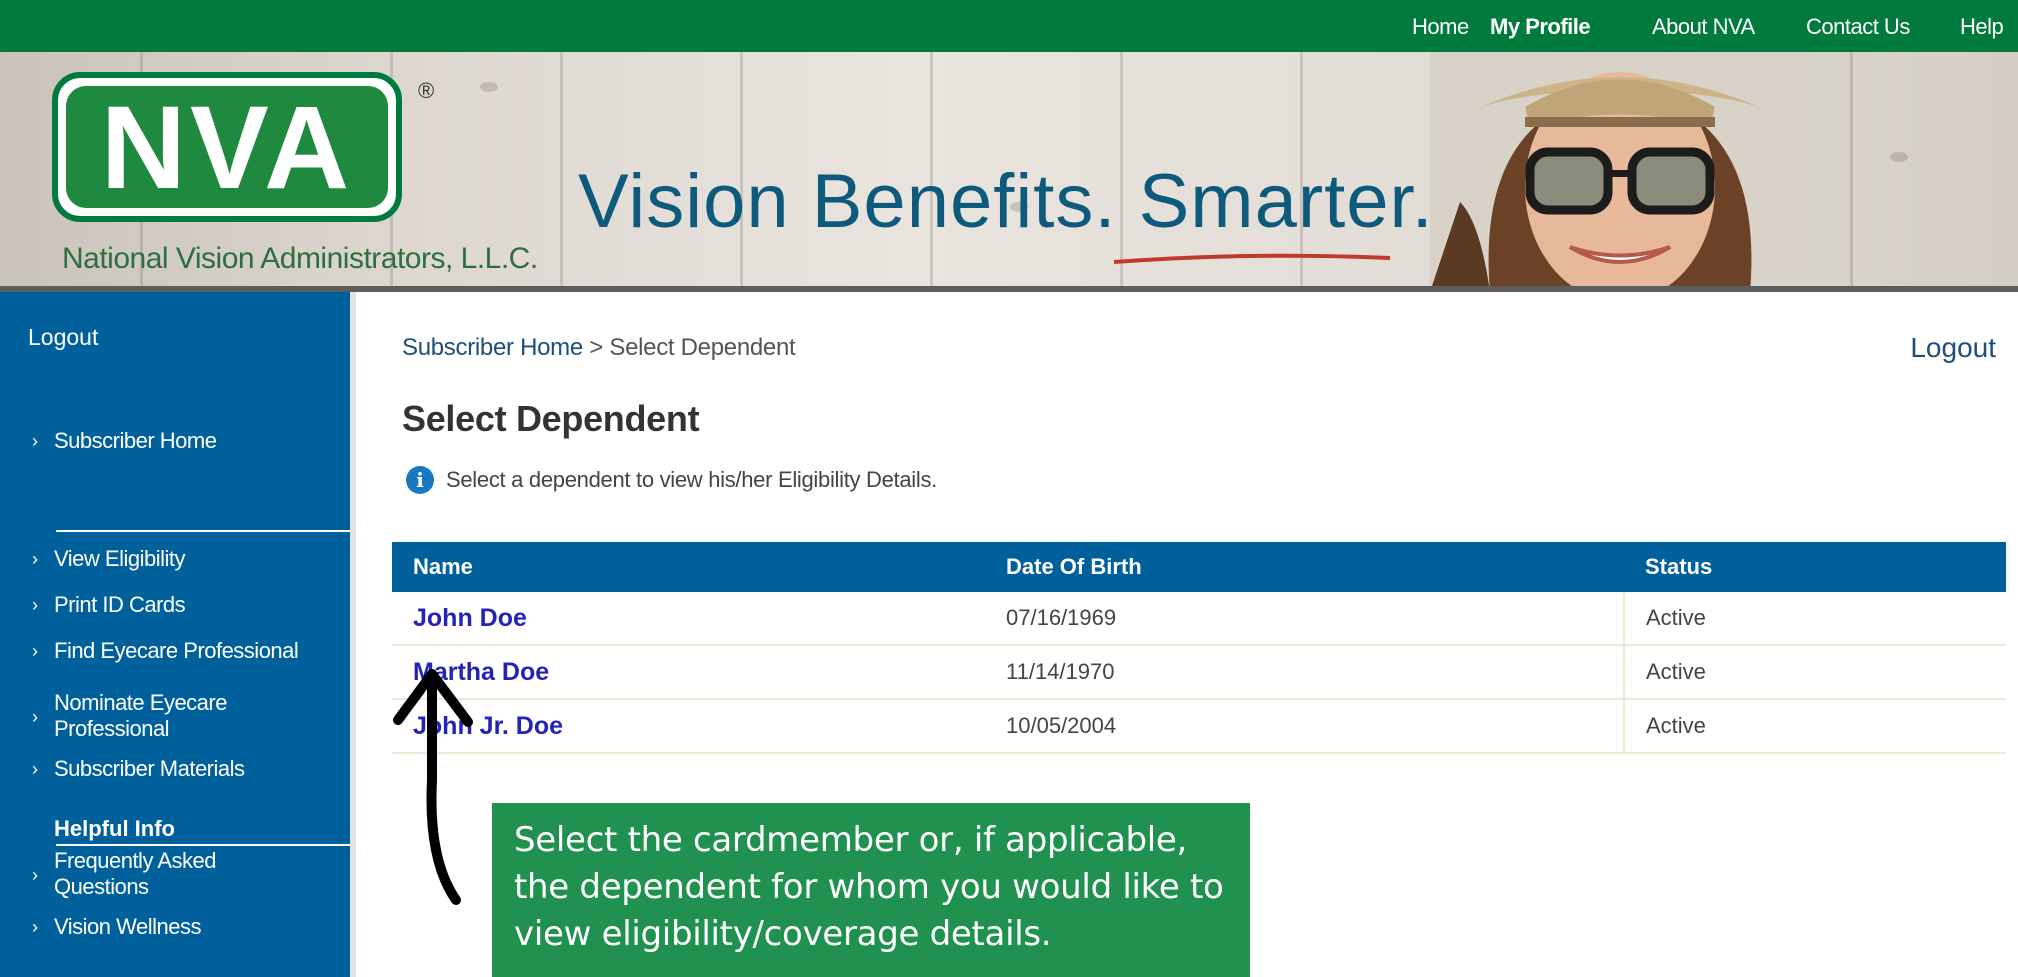 The width and height of the screenshot is (2018, 977). What do you see at coordinates (1304, 726) in the screenshot?
I see `dob-cell: 10/05/2004` at bounding box center [1304, 726].